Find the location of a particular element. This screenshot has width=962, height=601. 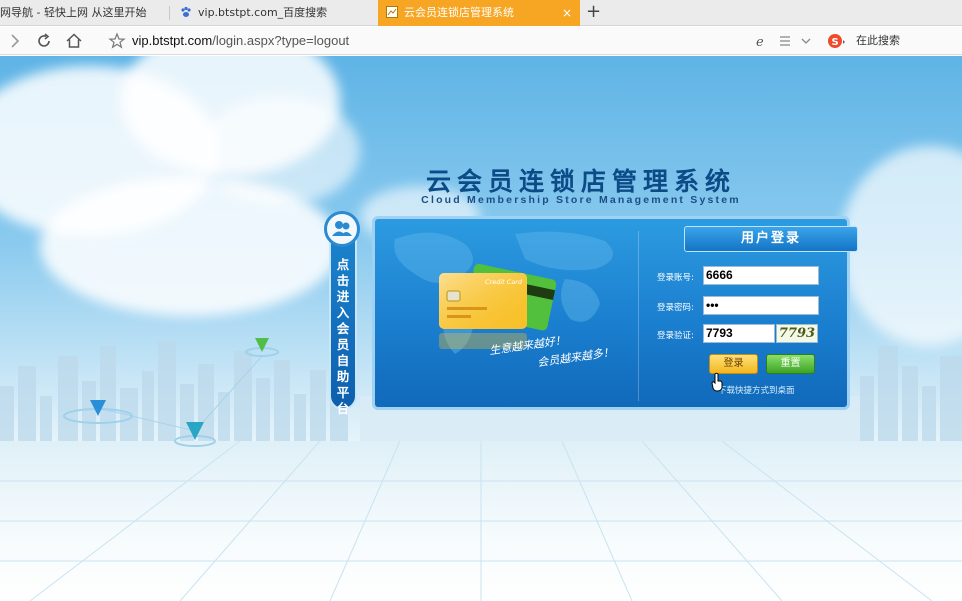

network-markers-decoration is located at coordinates (171, 392).